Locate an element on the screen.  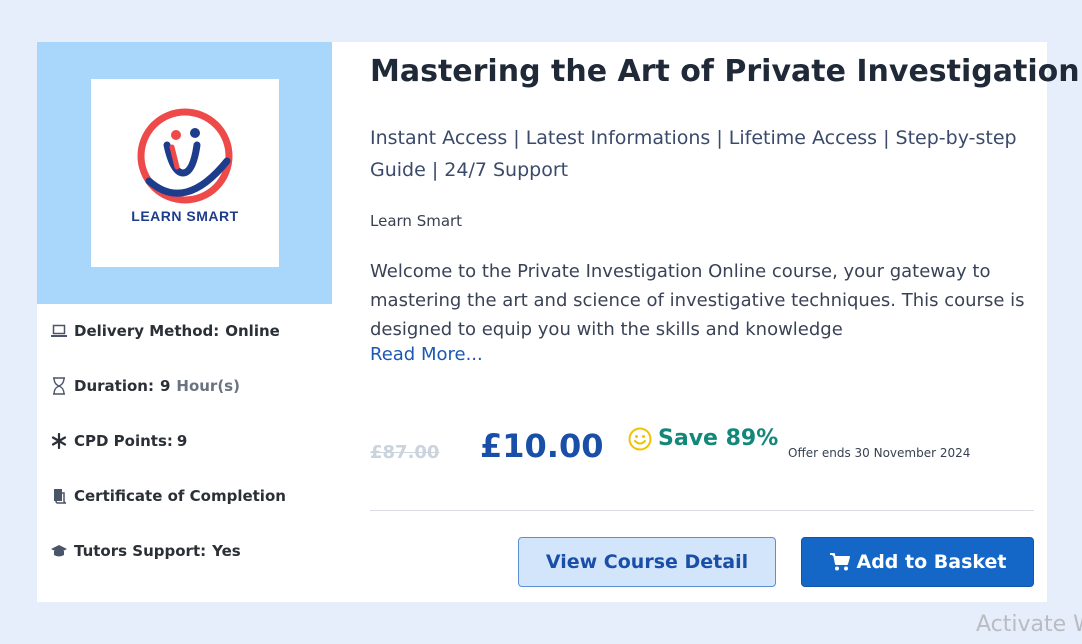
save-badge: Save 89% is located at coordinates (703, 438).